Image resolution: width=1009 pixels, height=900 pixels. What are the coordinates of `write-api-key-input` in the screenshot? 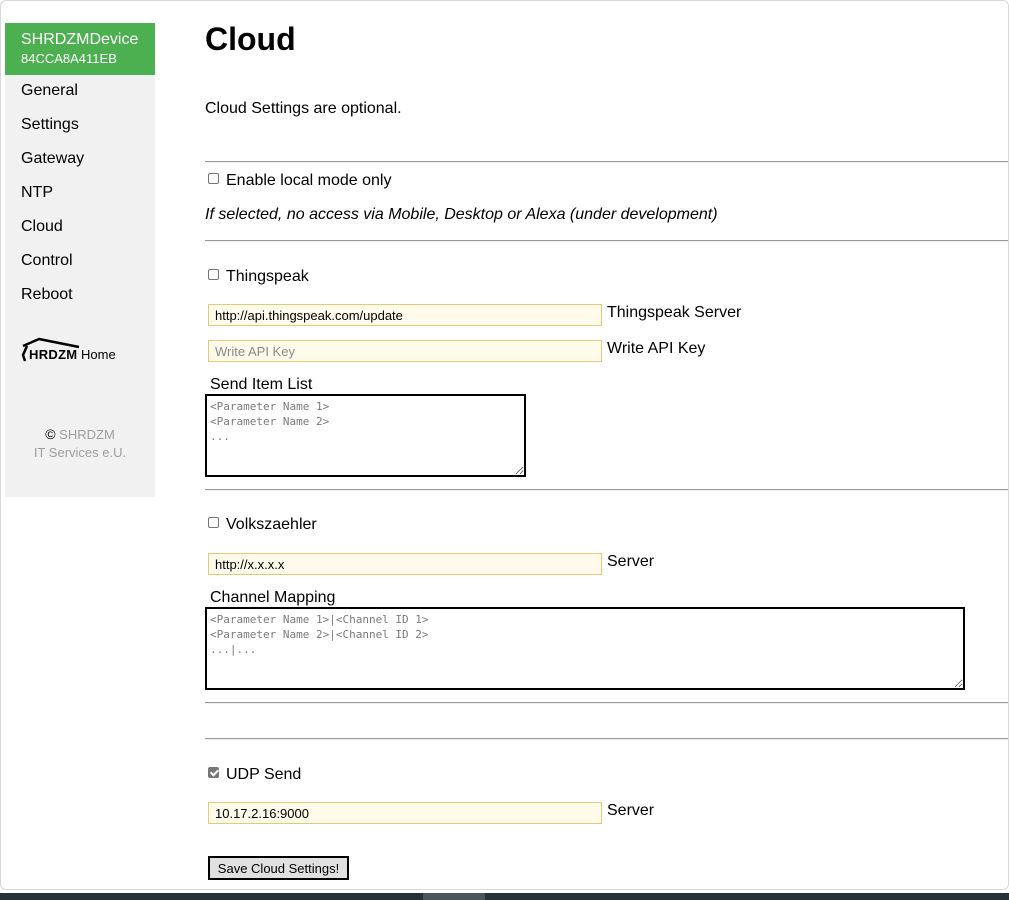 It's located at (405, 351).